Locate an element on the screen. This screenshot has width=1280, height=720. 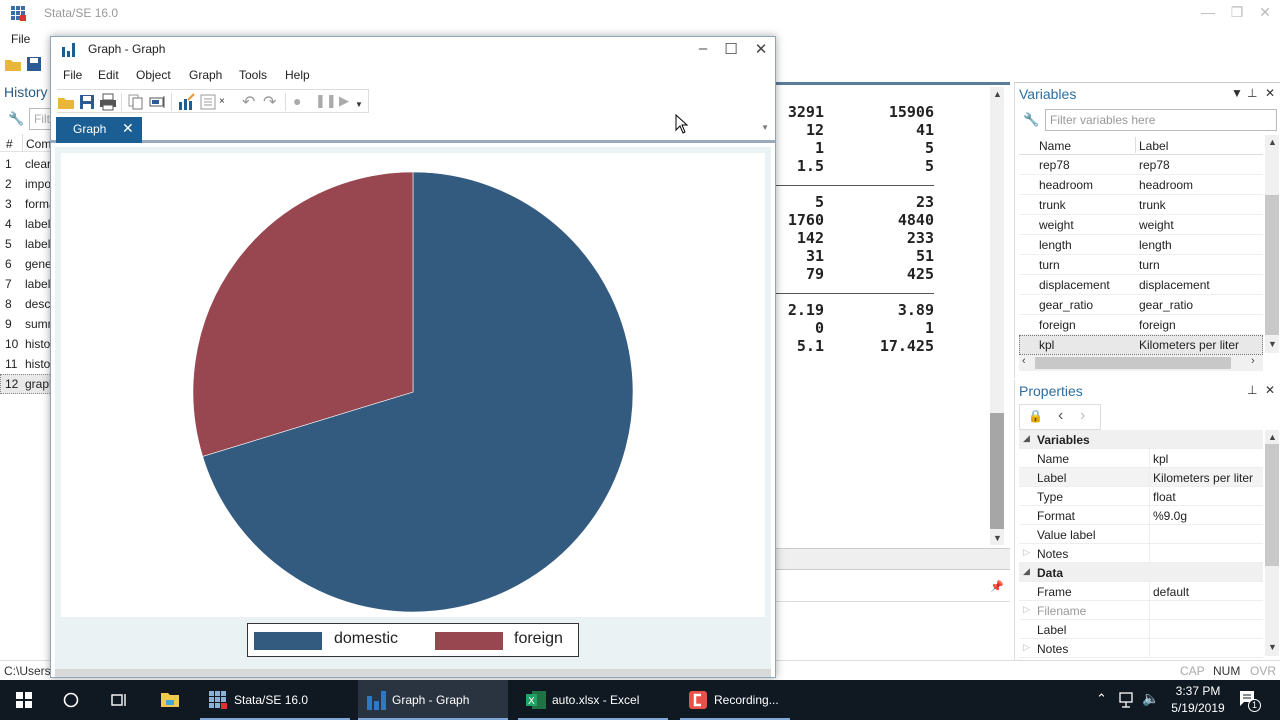
windows-start-icon is located at coordinates (24, 700).